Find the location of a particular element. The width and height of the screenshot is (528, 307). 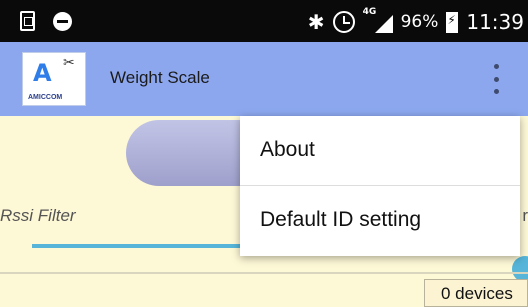

battery-icon is located at coordinates (452, 22).